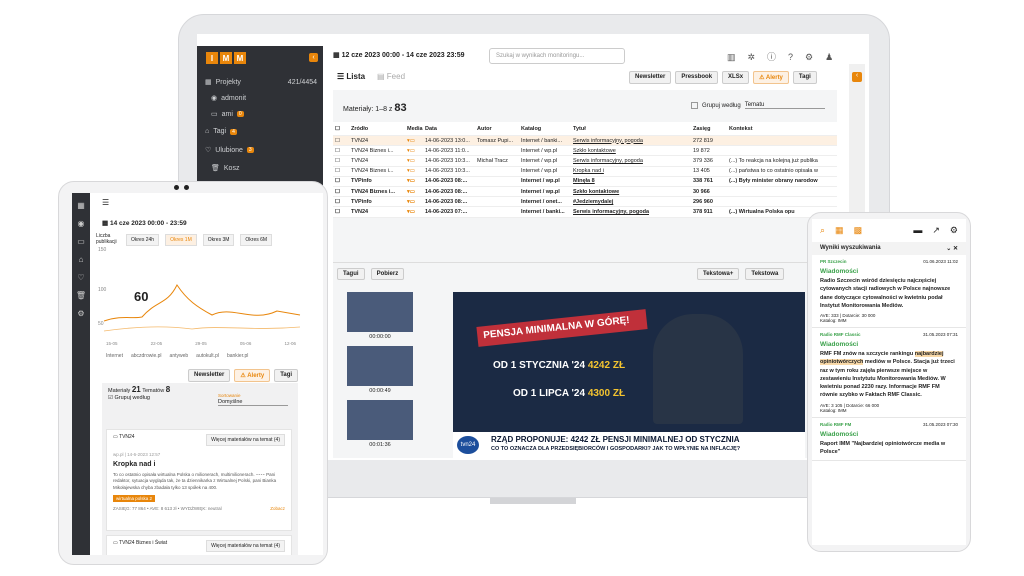 The width and height of the screenshot is (1024, 576). What do you see at coordinates (736, 77) in the screenshot?
I see `xlsx-button: XLSx` at bounding box center [736, 77].